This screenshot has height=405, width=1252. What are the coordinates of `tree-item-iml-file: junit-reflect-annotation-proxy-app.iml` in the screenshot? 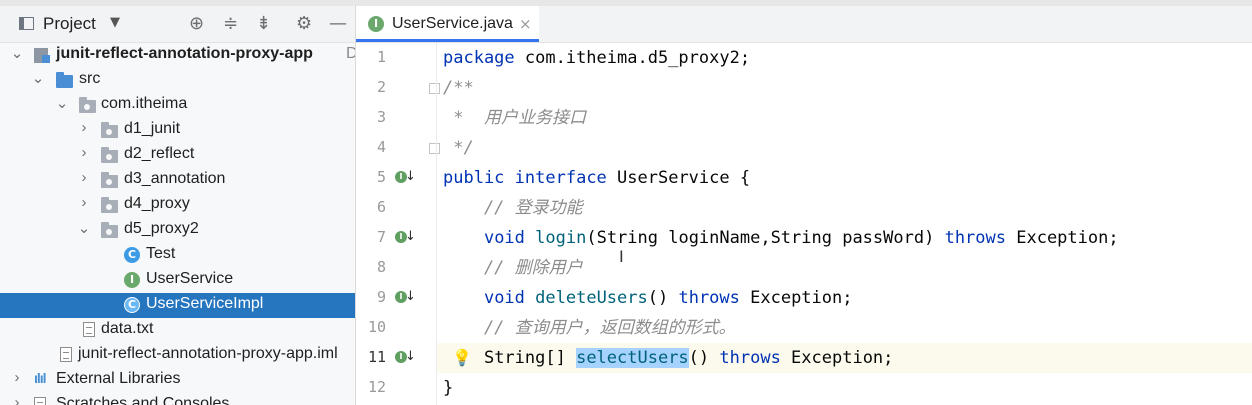 It's located at (177, 355).